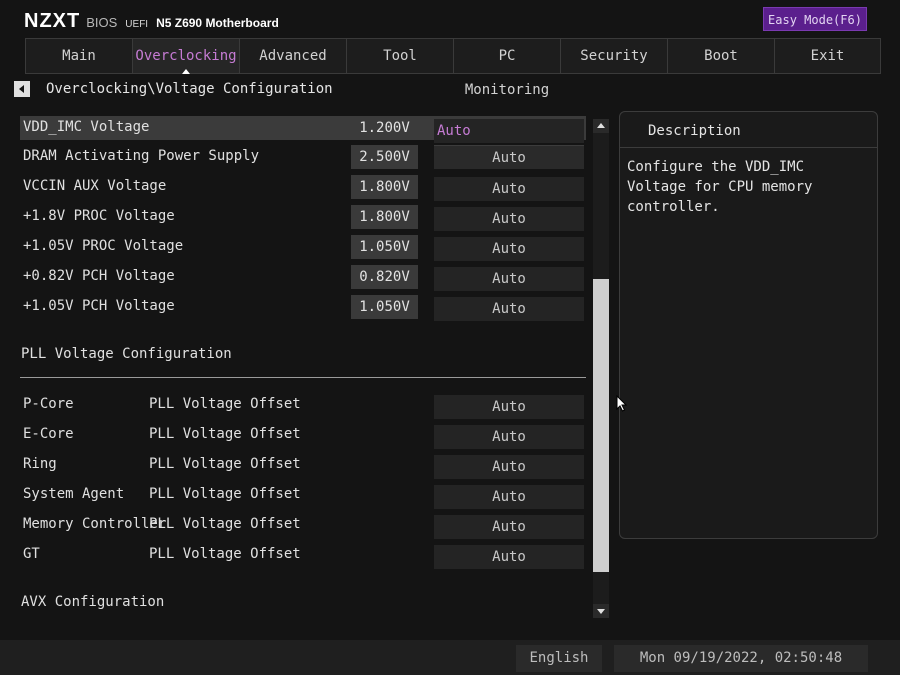 This screenshot has width=900, height=675. I want to click on setting-label: +1.05V PROC Voltage, so click(103, 246).